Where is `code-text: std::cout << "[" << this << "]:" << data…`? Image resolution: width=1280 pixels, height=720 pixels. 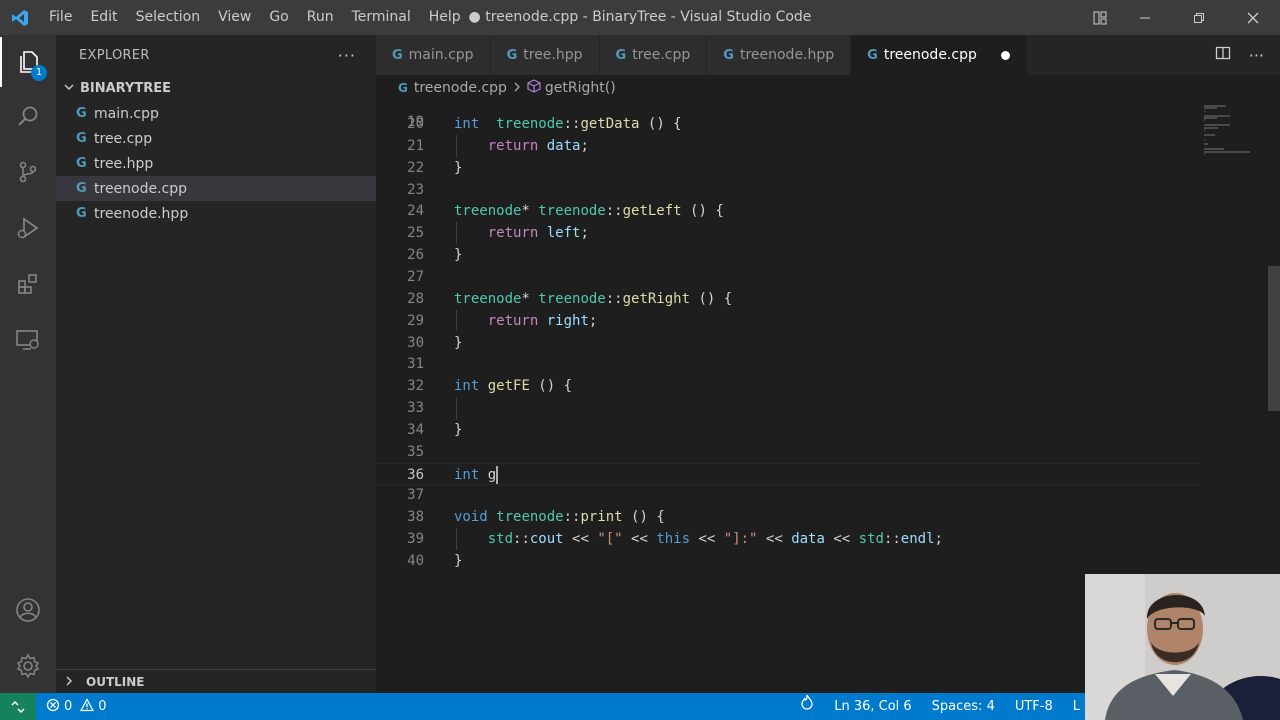 code-text: std::cout << "[" << this << "]:" << data… is located at coordinates (715, 539).